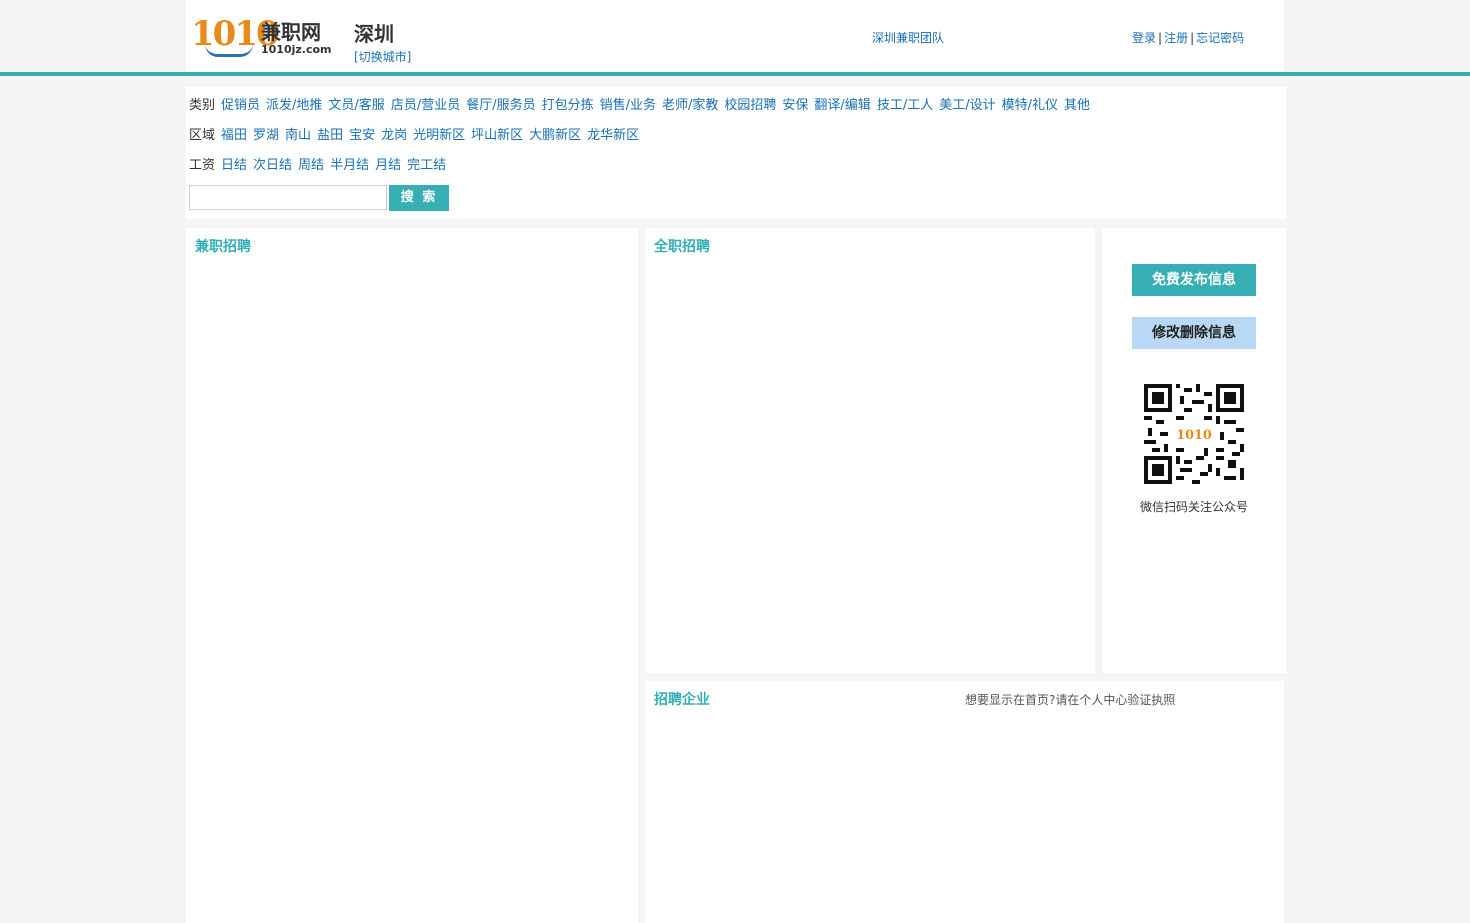  What do you see at coordinates (234, 165) in the screenshot?
I see `salary-filter-link: 日结` at bounding box center [234, 165].